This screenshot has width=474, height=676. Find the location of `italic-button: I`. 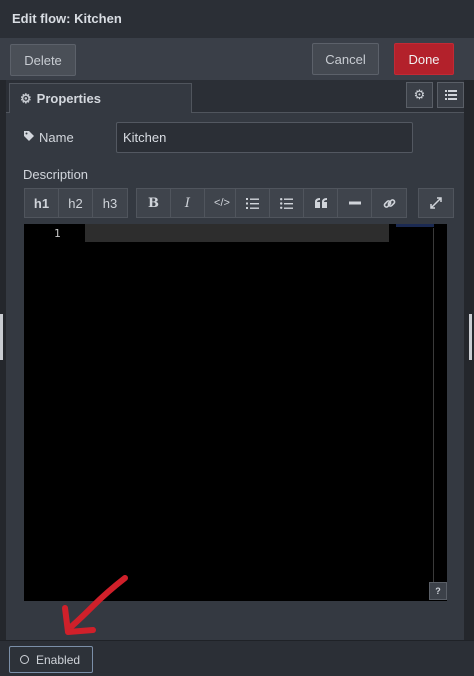

italic-button: I is located at coordinates (188, 203).